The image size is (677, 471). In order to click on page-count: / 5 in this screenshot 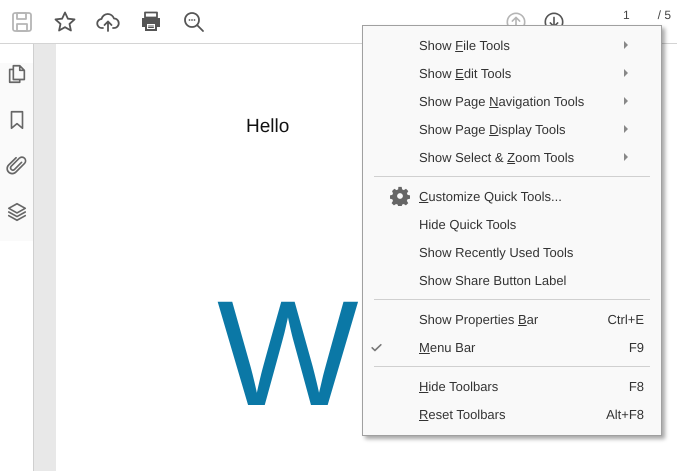, I will do `click(664, 15)`.